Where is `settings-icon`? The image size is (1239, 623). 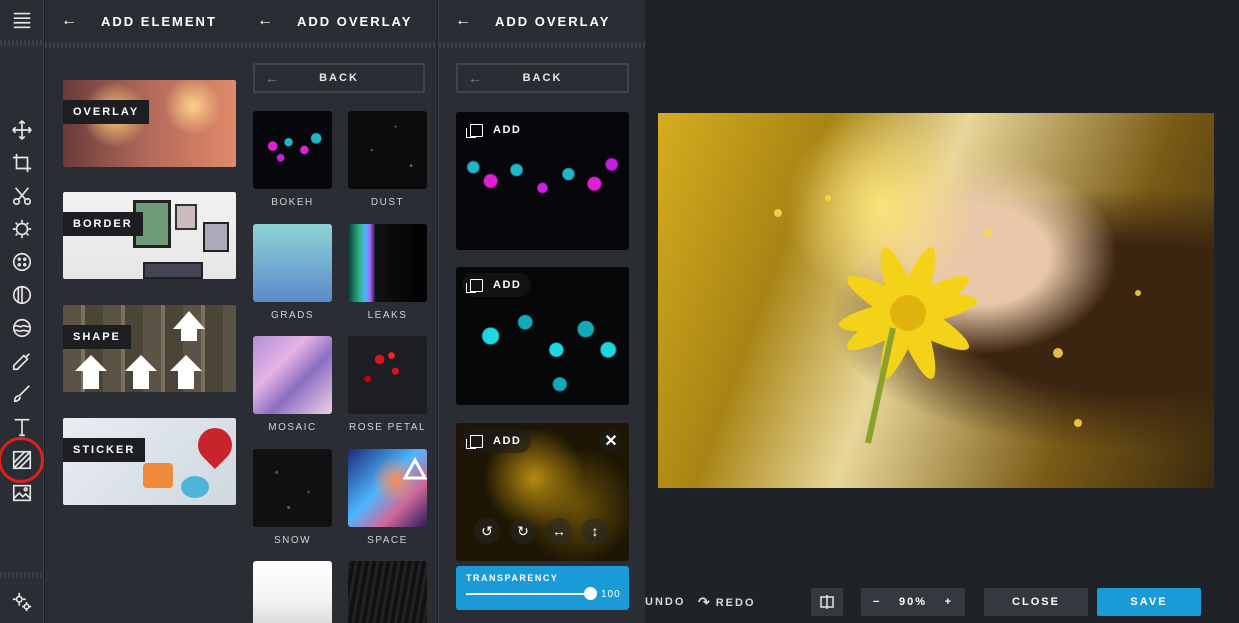
settings-icon is located at coordinates (22, 602).